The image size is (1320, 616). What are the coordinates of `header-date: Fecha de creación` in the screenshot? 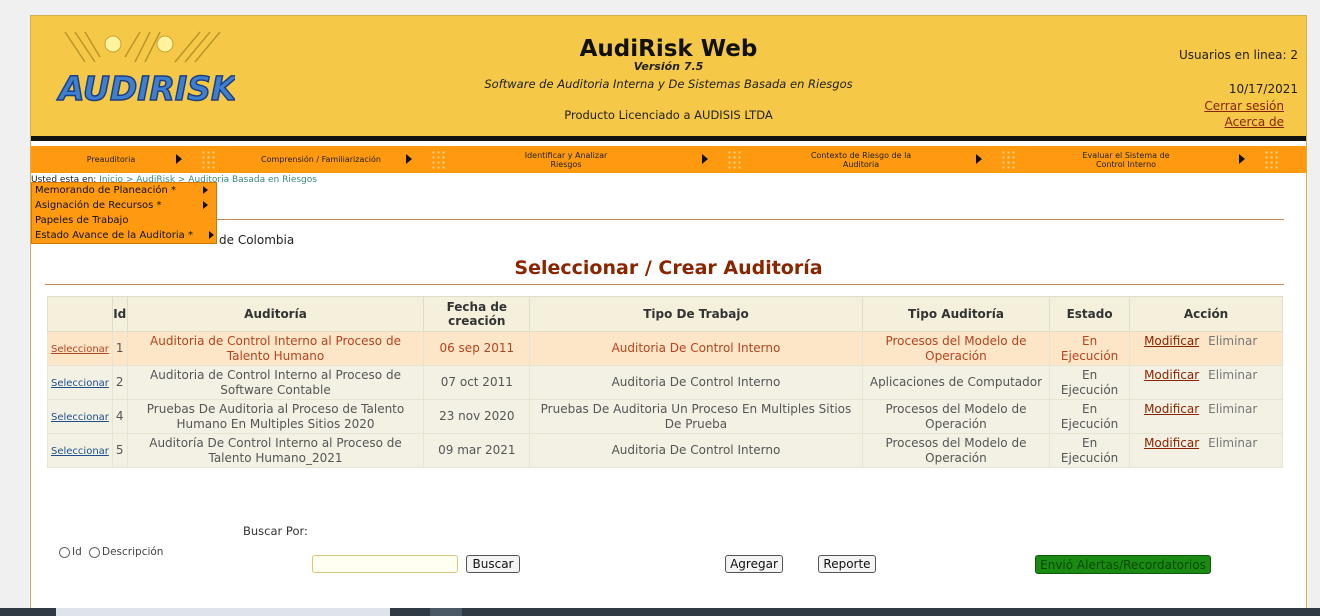 It's located at (477, 314).